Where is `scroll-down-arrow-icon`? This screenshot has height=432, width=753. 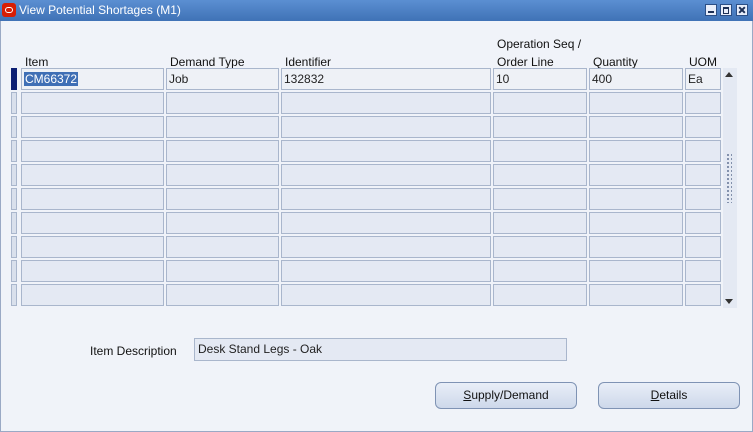
scroll-down-arrow-icon is located at coordinates (729, 301).